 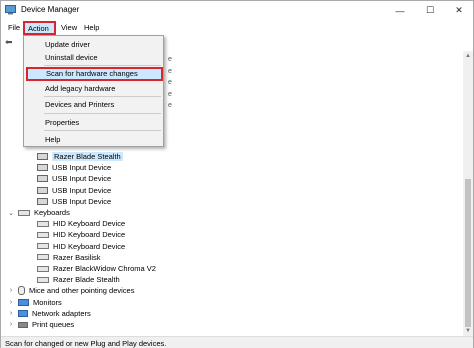 I want to click on window-title: Device Manager, so click(x=50, y=9).